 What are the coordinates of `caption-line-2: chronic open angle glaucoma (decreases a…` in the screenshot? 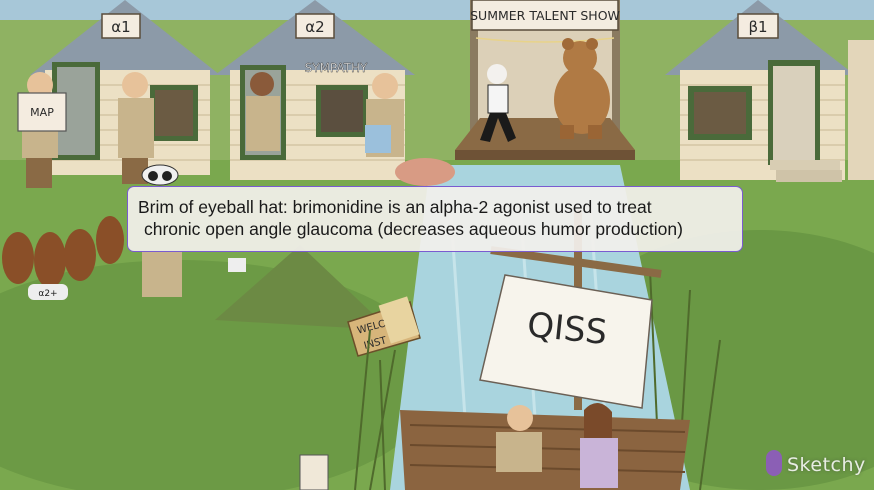 It's located at (413, 229).